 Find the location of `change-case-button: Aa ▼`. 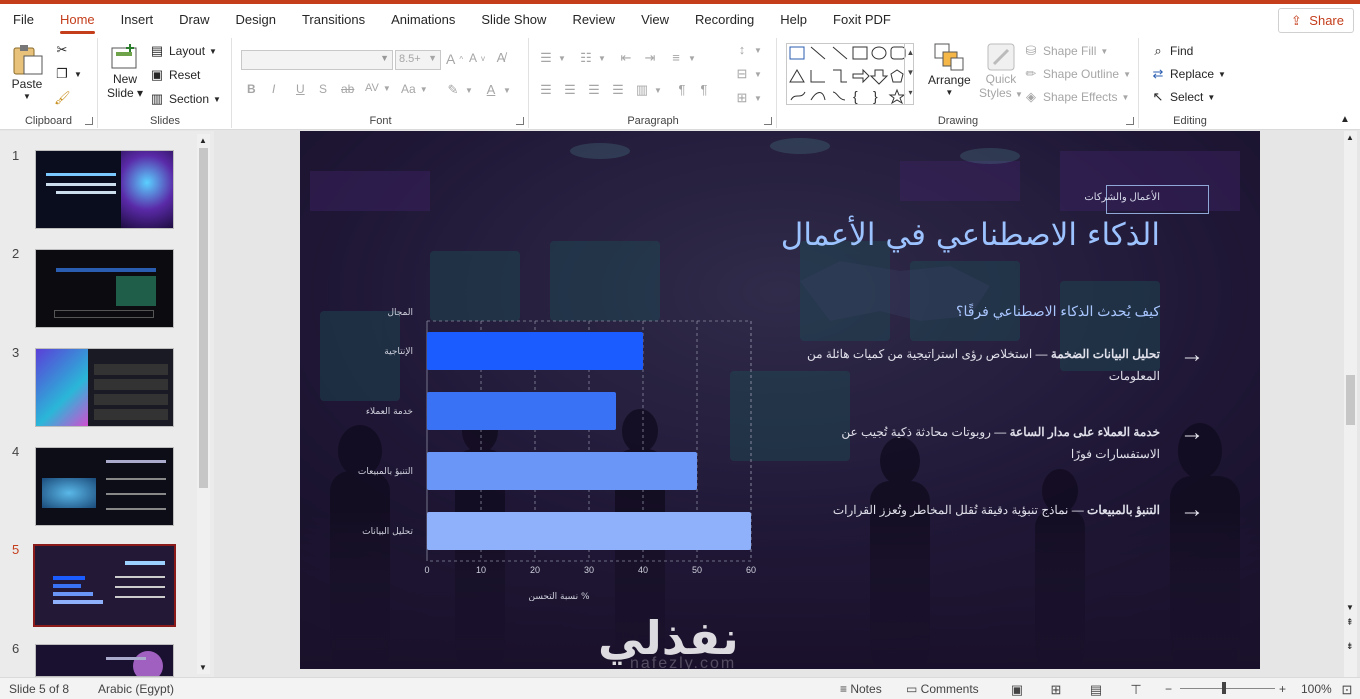

change-case-button: Aa ▼ is located at coordinates (414, 89).